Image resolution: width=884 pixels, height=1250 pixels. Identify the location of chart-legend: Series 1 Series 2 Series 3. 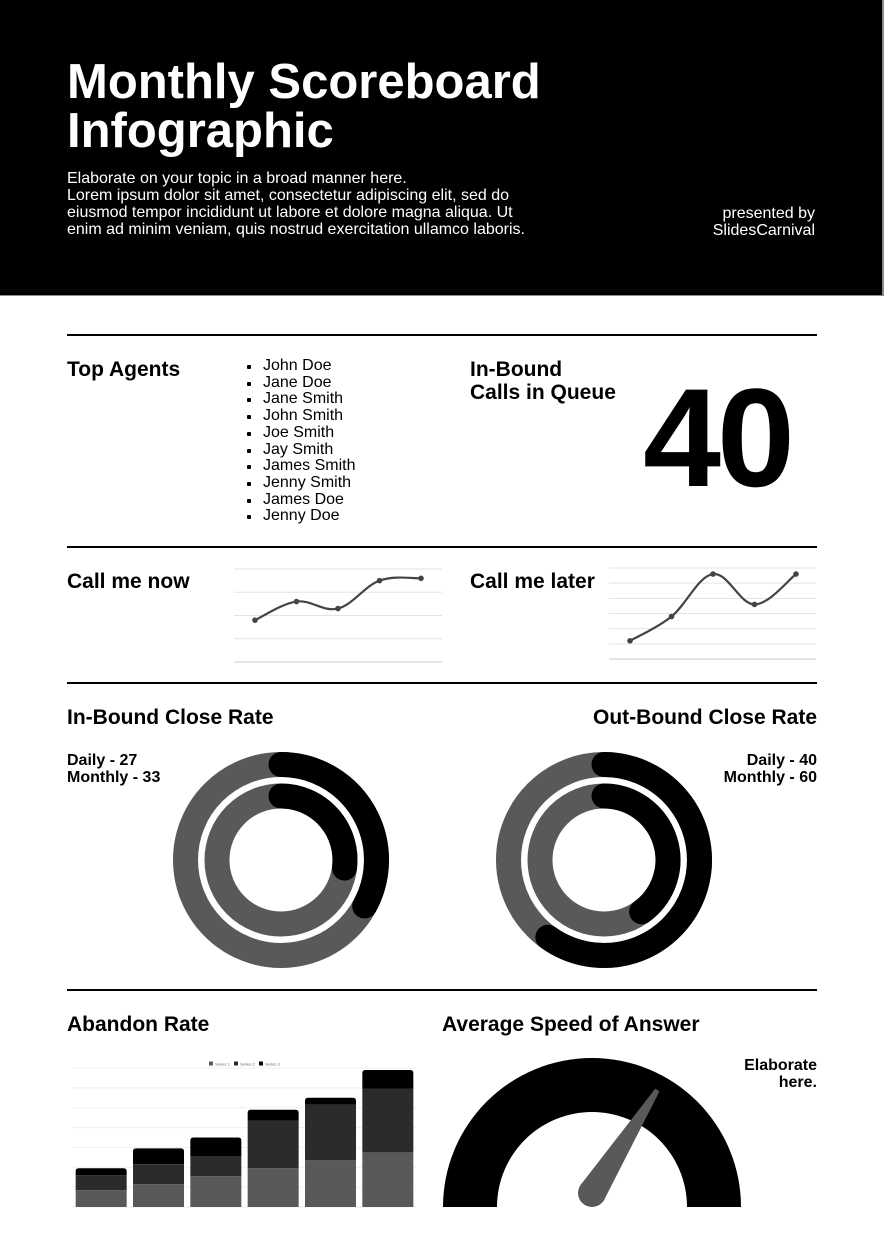
(244, 1063).